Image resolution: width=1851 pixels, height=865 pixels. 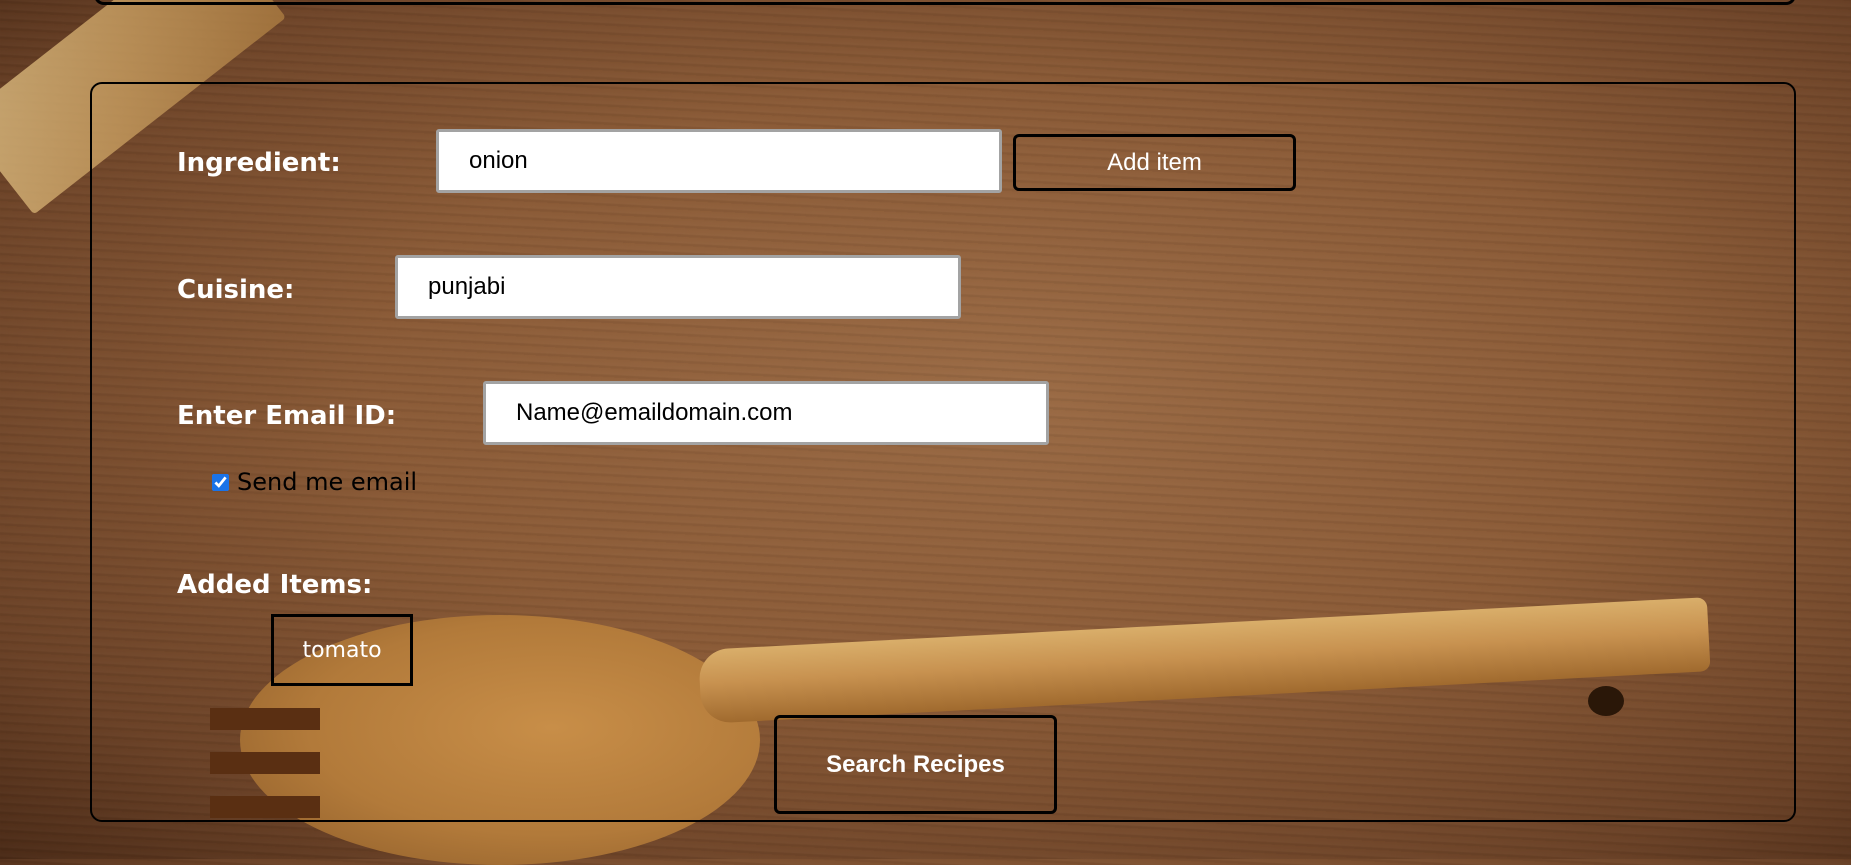 What do you see at coordinates (945, 2) in the screenshot?
I see `top-panel-edge` at bounding box center [945, 2].